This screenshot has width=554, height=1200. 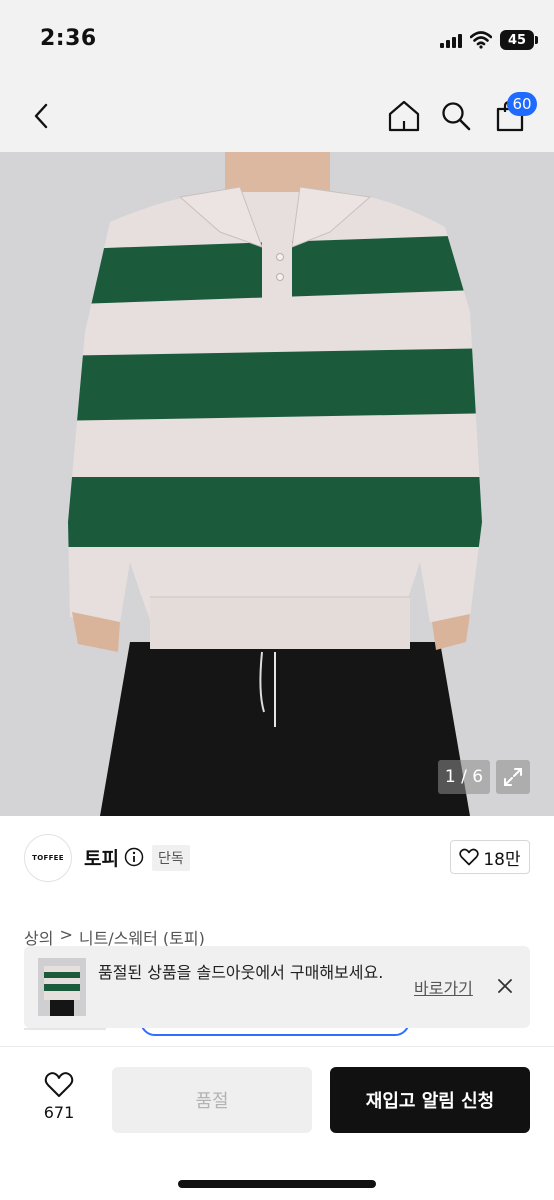 I want to click on expand-icon, so click(x=513, y=777).